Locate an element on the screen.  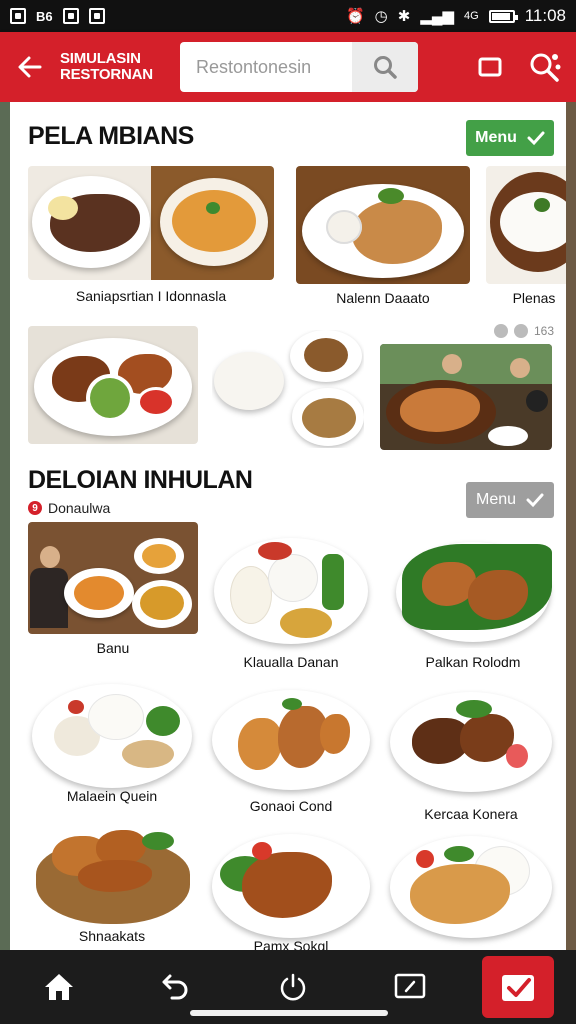
green-beans is located at coordinates (333, 582).